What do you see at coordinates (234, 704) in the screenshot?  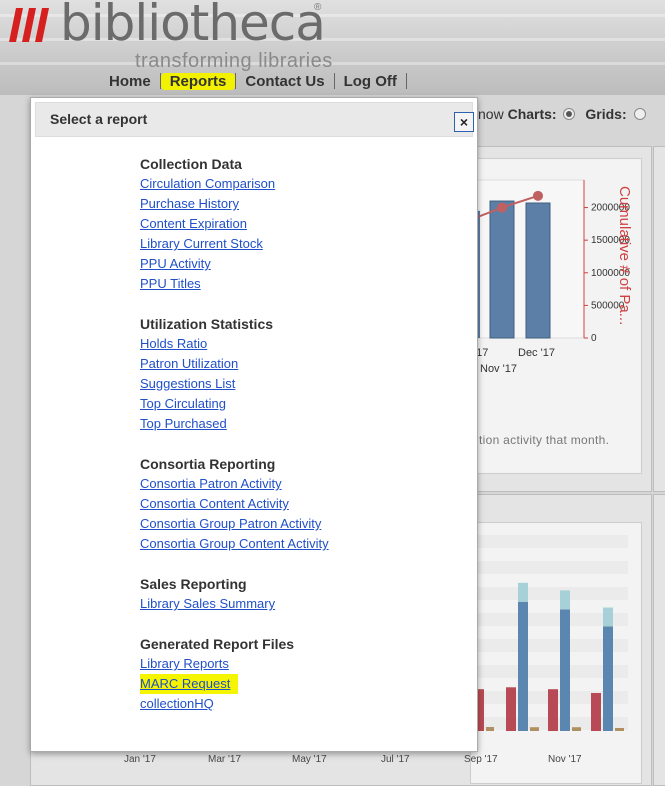 I see `link-collectionhq: collectionHQ` at bounding box center [234, 704].